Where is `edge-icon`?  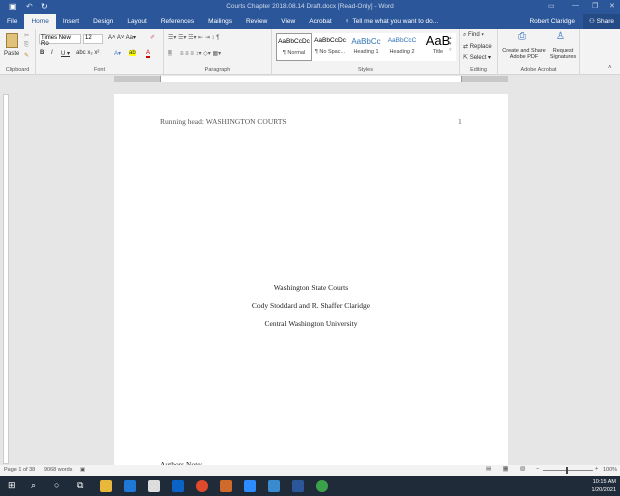
edge-icon is located at coordinates (130, 486).